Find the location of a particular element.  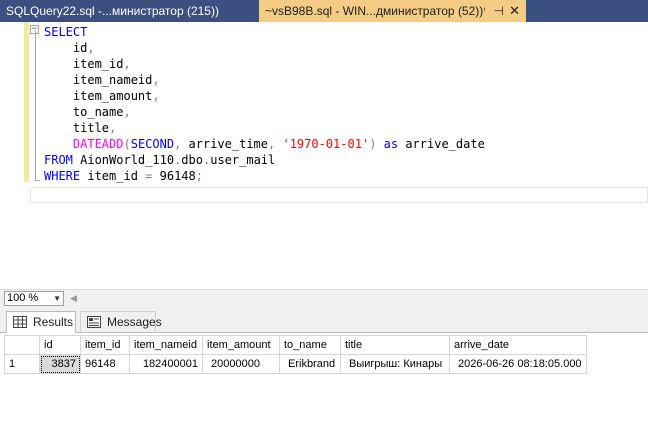

cell-title: Выигрыш: Кинары is located at coordinates (395, 364).